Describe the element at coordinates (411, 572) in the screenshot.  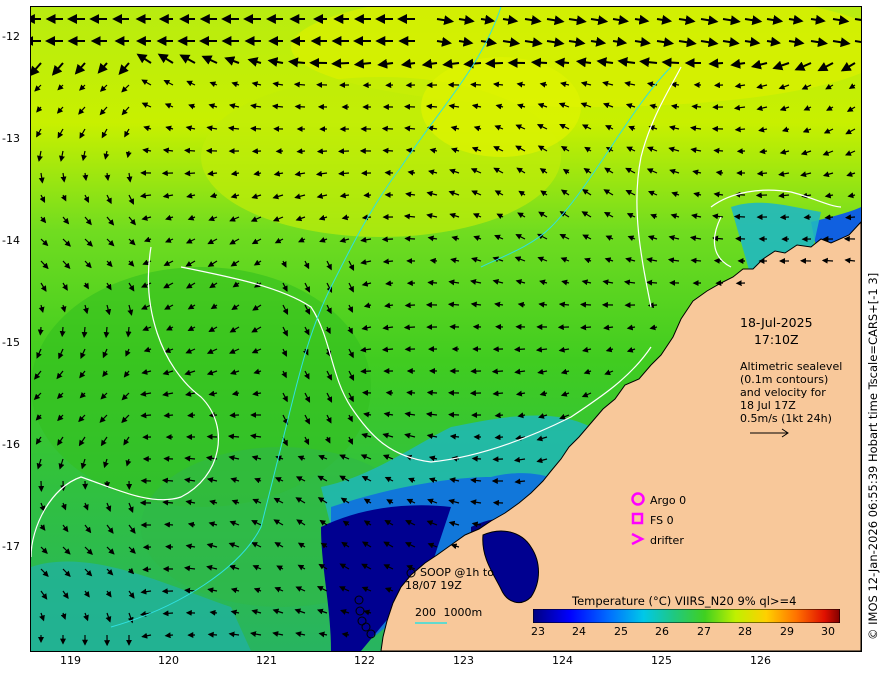
I see `soop-circle-icon` at that location.